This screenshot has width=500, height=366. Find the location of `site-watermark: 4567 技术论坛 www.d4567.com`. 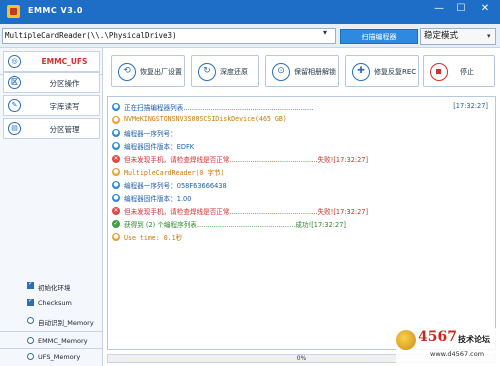

site-watermark: 4567 技术论坛 www.d4567.com is located at coordinates (448, 347).